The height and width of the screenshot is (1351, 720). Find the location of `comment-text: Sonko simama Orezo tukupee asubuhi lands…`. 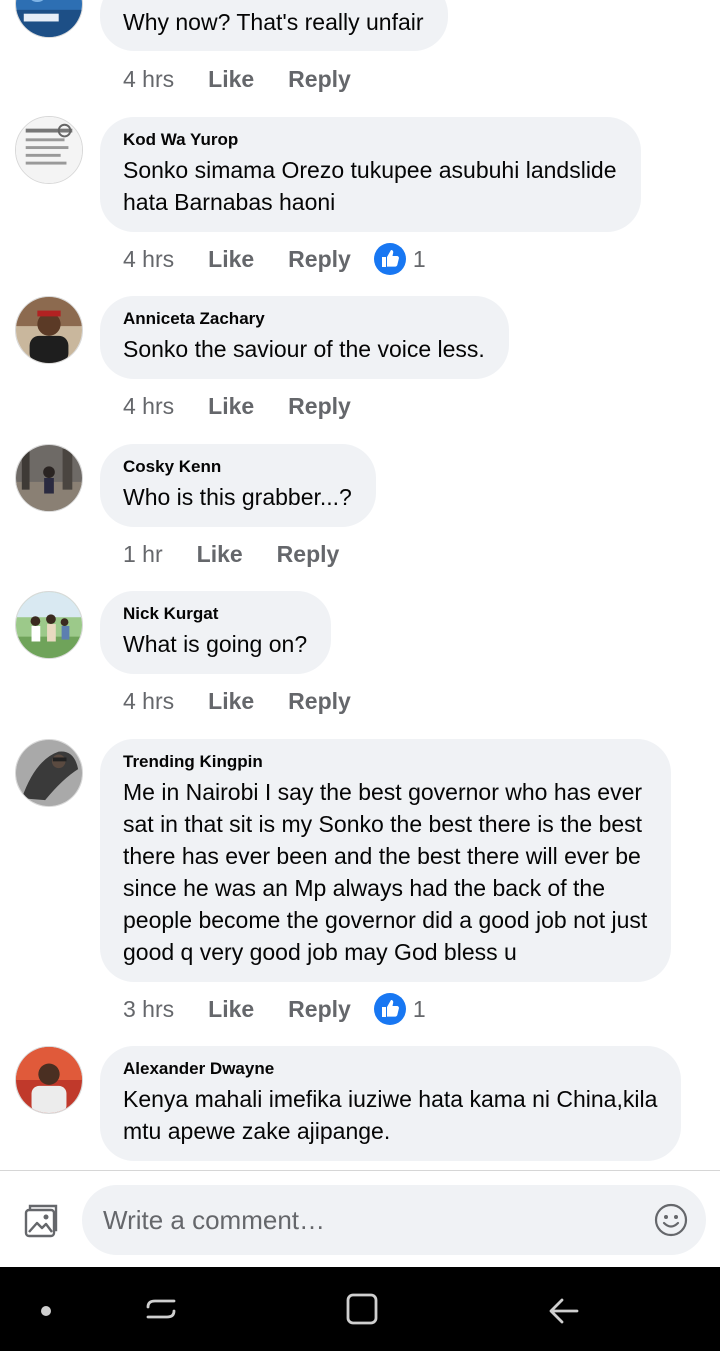

comment-text: Sonko simama Orezo tukupee asubuhi lands… is located at coordinates (370, 186).